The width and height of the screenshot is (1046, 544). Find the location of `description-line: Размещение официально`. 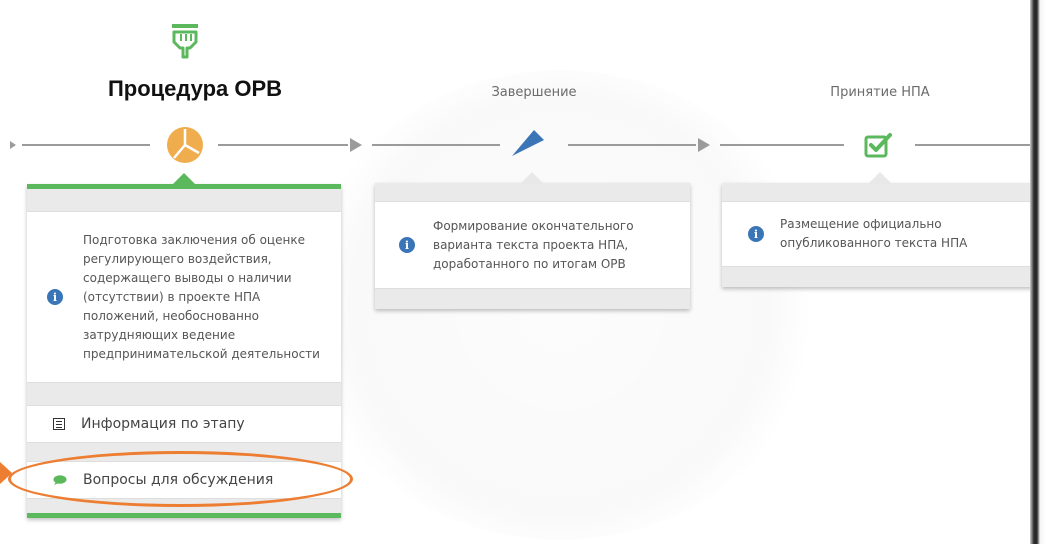

description-line: Размещение официально is located at coordinates (861, 224).